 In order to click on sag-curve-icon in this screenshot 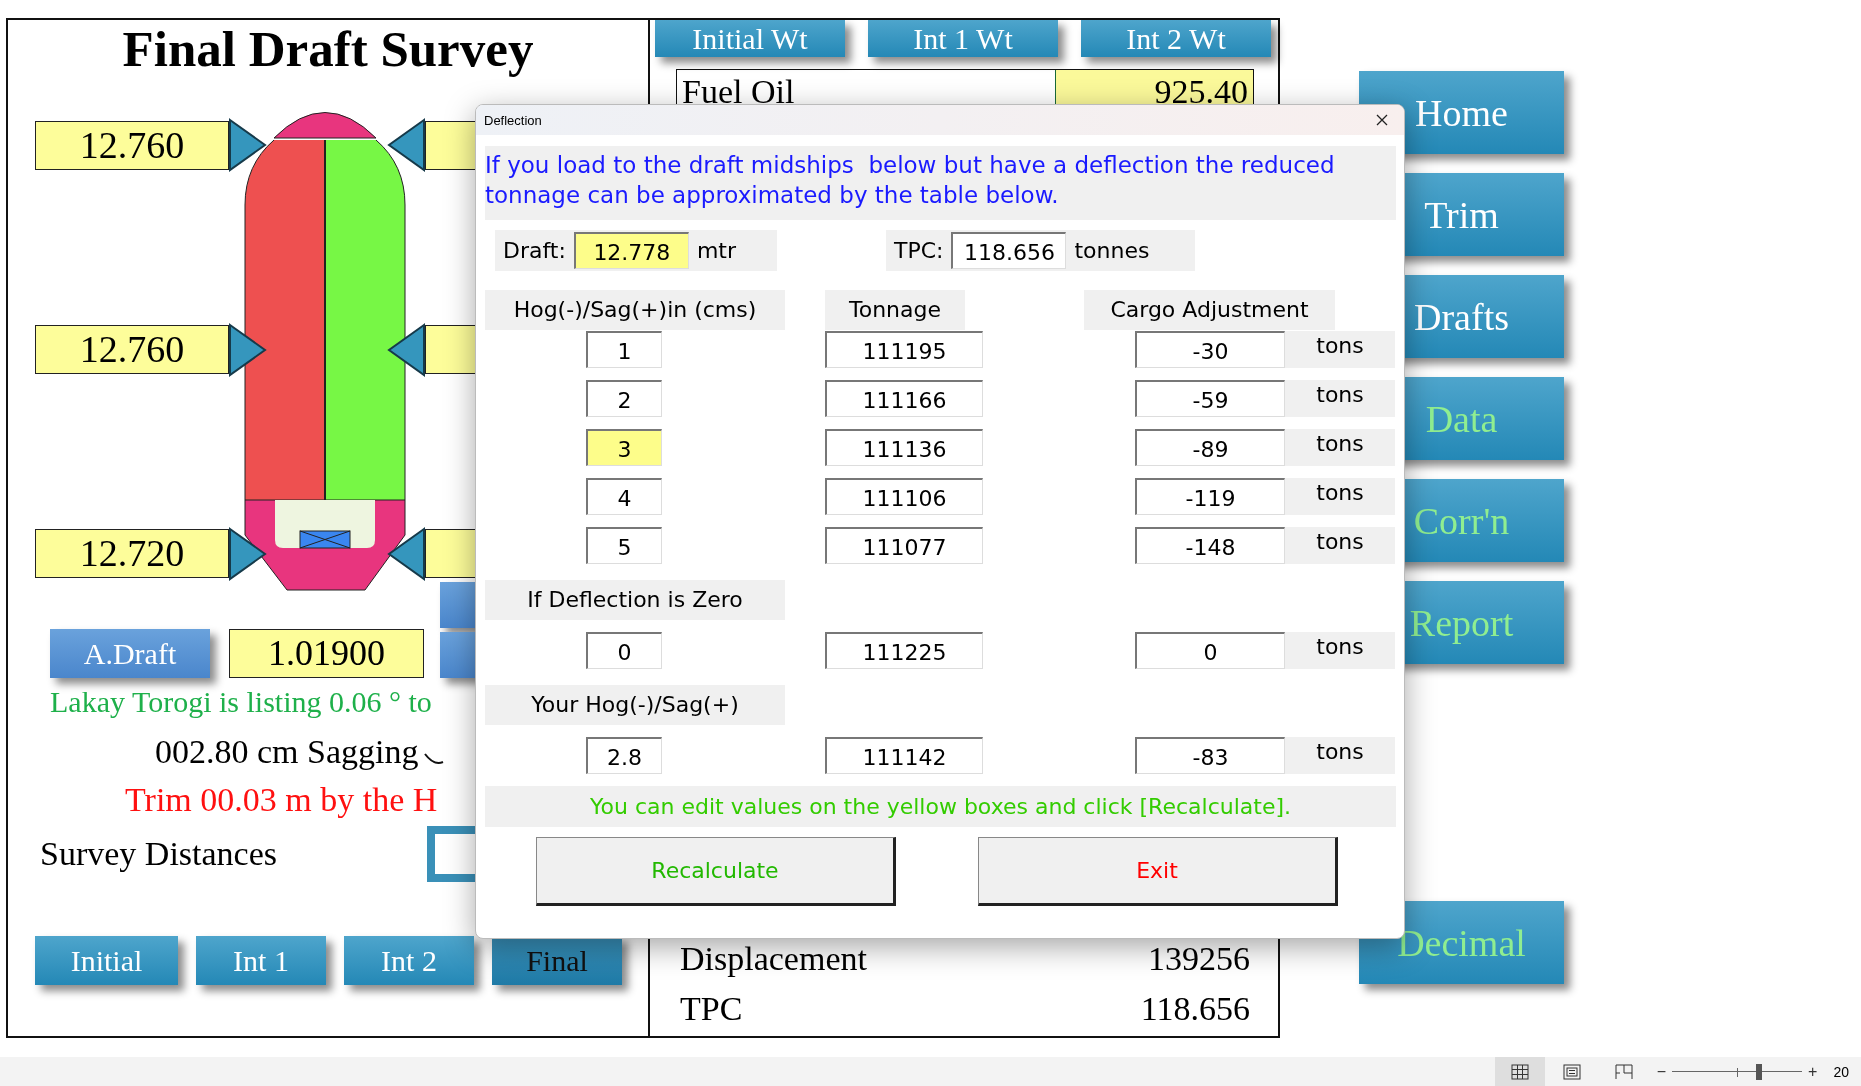, I will do `click(434, 759)`.